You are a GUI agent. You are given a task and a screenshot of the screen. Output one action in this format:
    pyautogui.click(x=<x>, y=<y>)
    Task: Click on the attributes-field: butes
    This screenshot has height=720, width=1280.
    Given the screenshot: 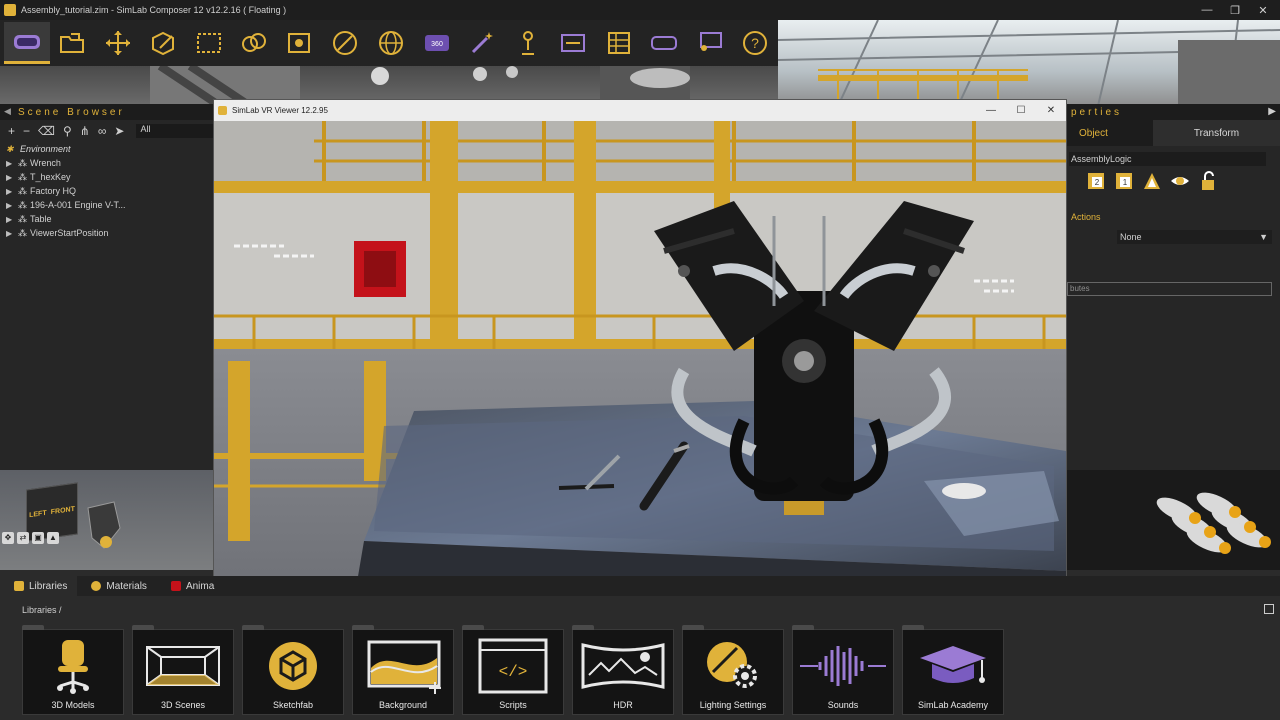 What is the action you would take?
    pyautogui.click(x=1169, y=289)
    